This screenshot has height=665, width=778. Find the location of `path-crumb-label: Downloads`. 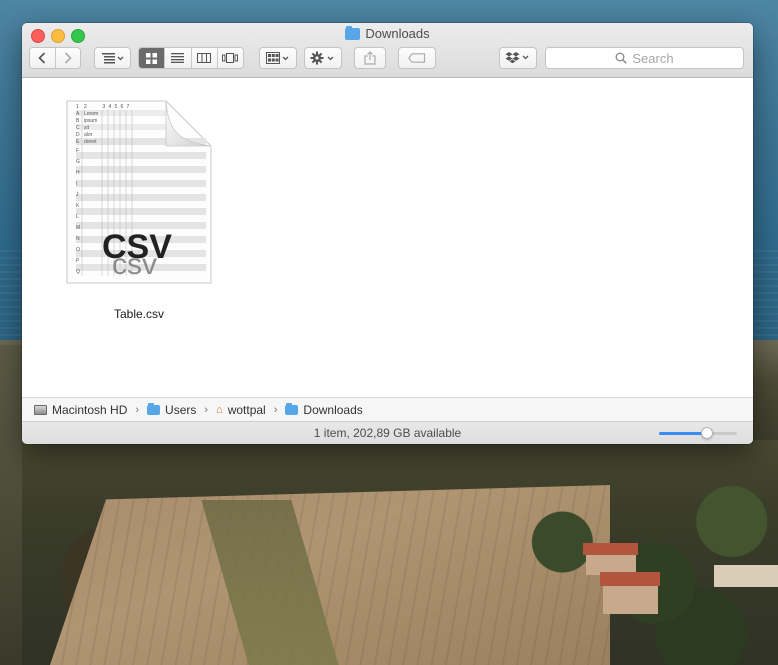

path-crumb-label: Downloads is located at coordinates (333, 409).